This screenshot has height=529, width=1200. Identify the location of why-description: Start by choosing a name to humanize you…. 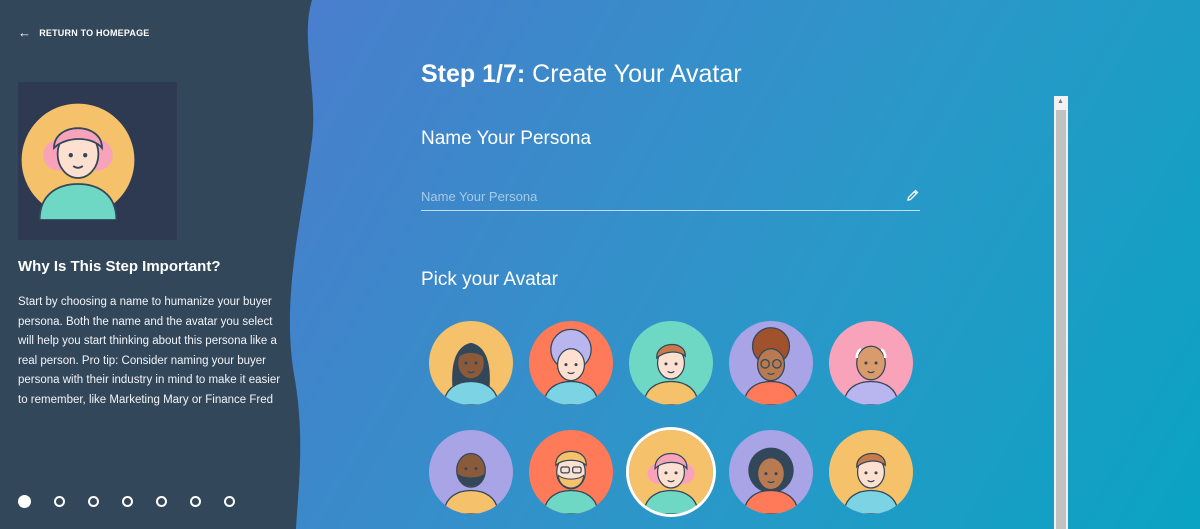
(149, 351).